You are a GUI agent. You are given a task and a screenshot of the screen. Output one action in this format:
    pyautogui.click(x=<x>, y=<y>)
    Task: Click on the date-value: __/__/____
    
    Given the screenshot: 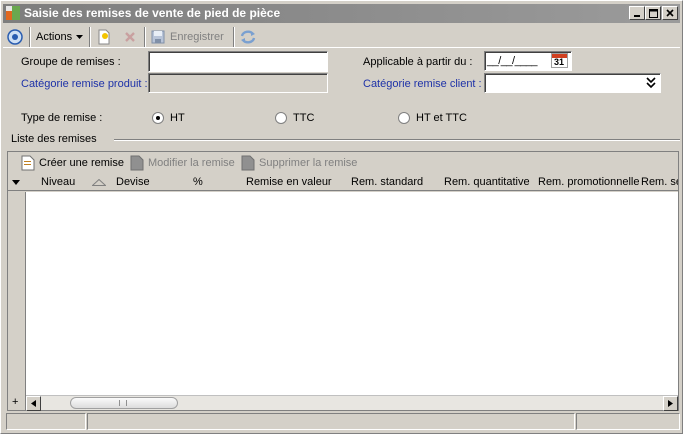 What is the action you would take?
    pyautogui.click(x=512, y=61)
    